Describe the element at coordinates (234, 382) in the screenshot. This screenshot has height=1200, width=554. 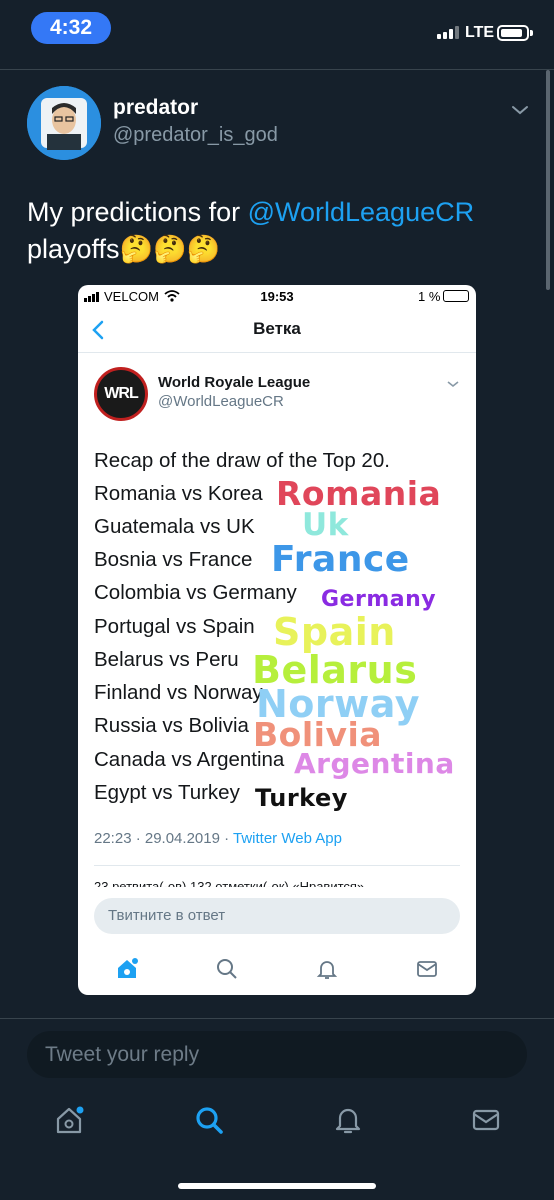
I see `embedded-account-name: World Royale League` at that location.